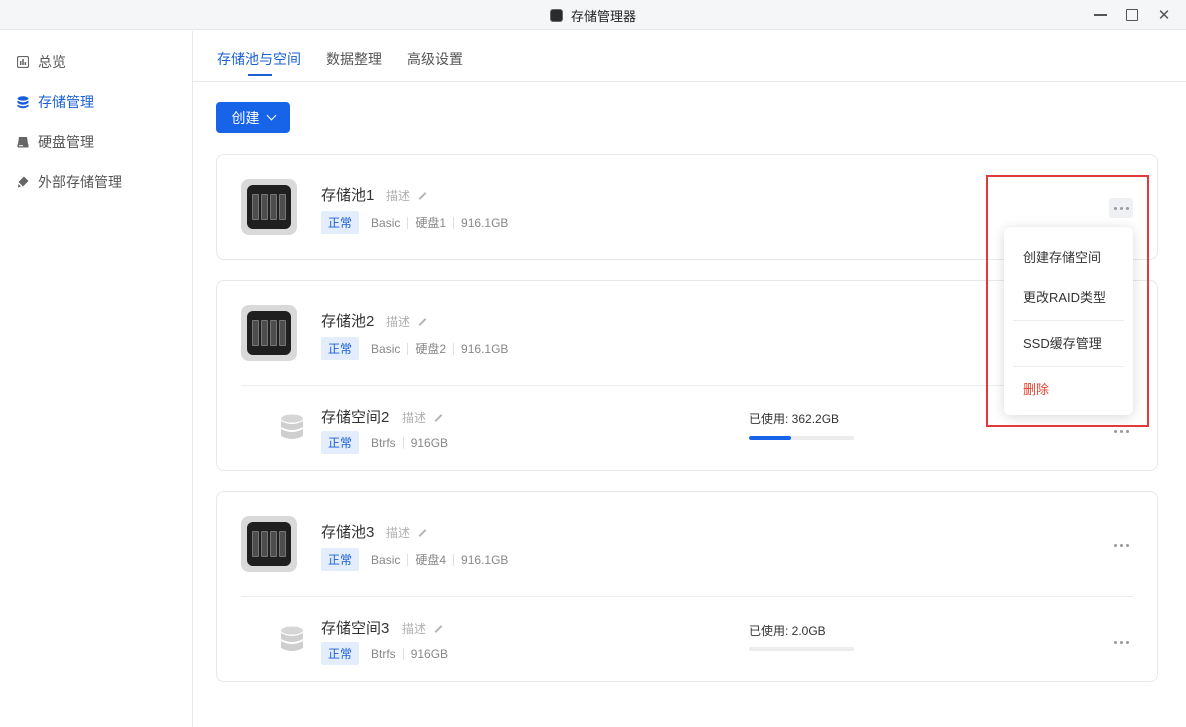 The height and width of the screenshot is (727, 1186). I want to click on sidebar-item-label: 存储管理, so click(66, 102).